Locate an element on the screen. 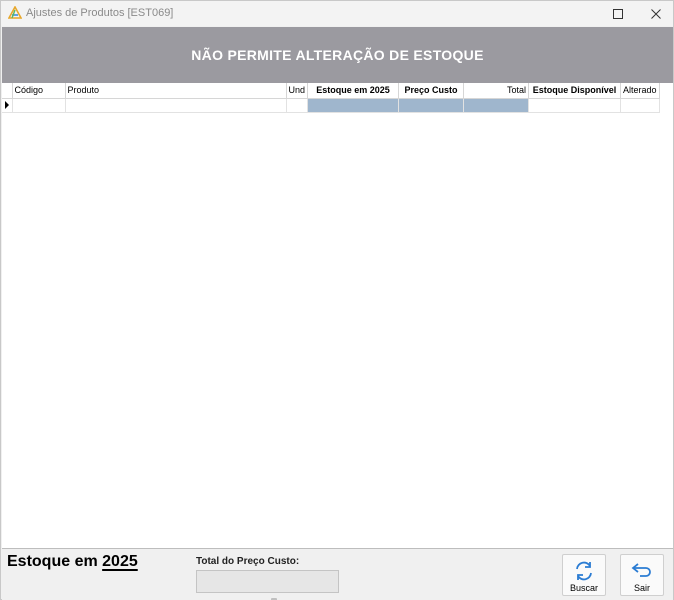 The image size is (674, 600). total-cost-field is located at coordinates (267, 581).